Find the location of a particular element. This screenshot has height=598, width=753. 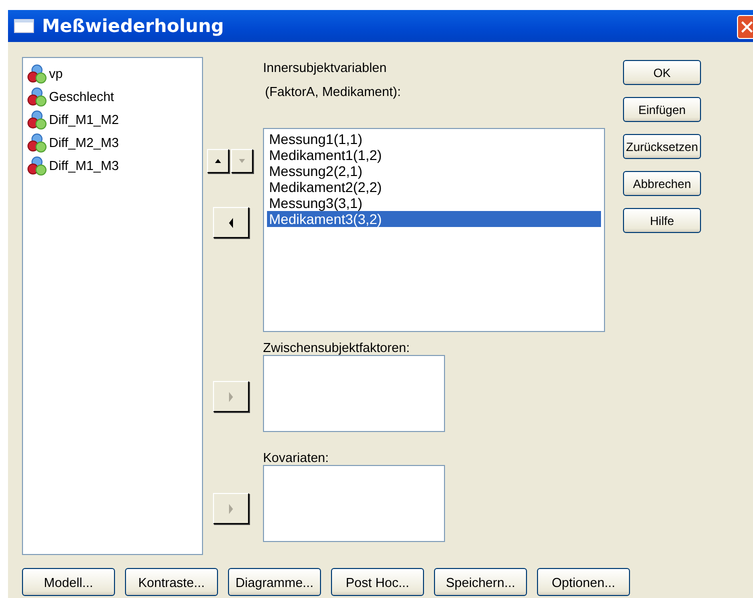

window-title: Meßwiederholung is located at coordinates (133, 26).